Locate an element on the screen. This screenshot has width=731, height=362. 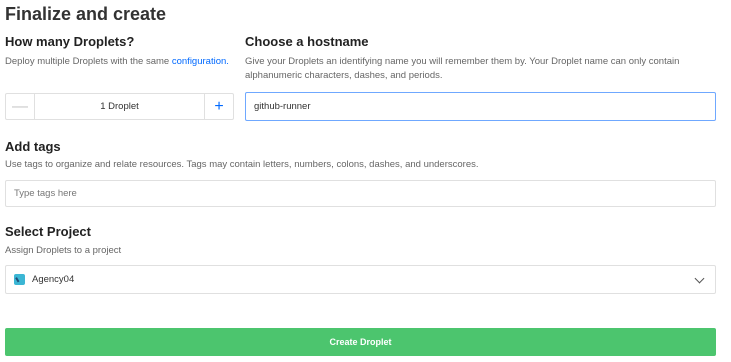
project-icon is located at coordinates (19, 279).